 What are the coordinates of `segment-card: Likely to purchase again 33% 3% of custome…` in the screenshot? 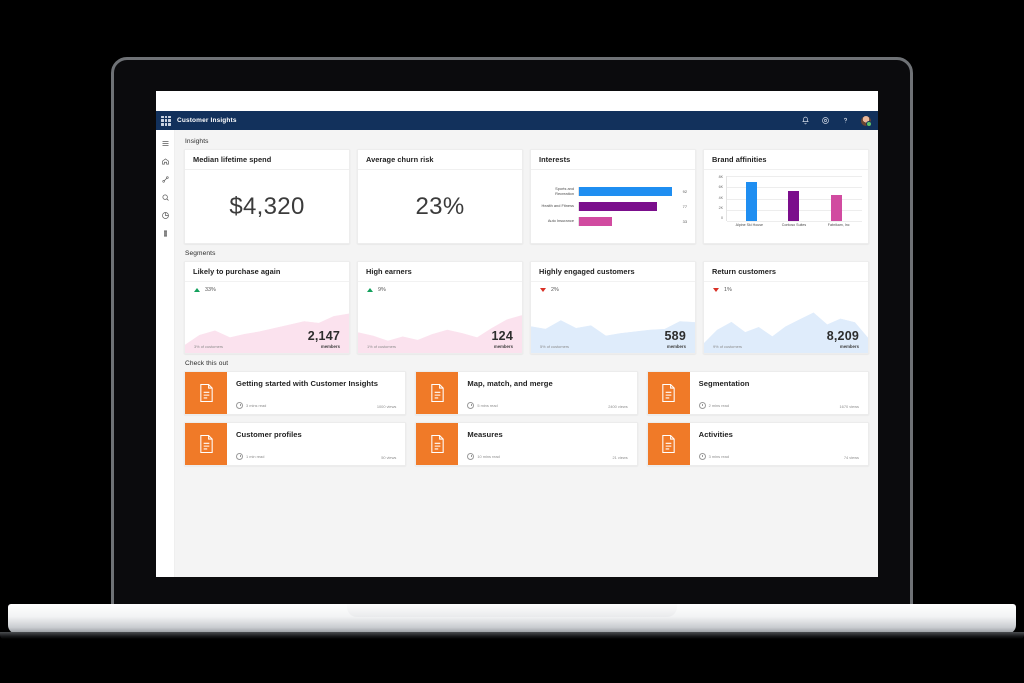 It's located at (267, 307).